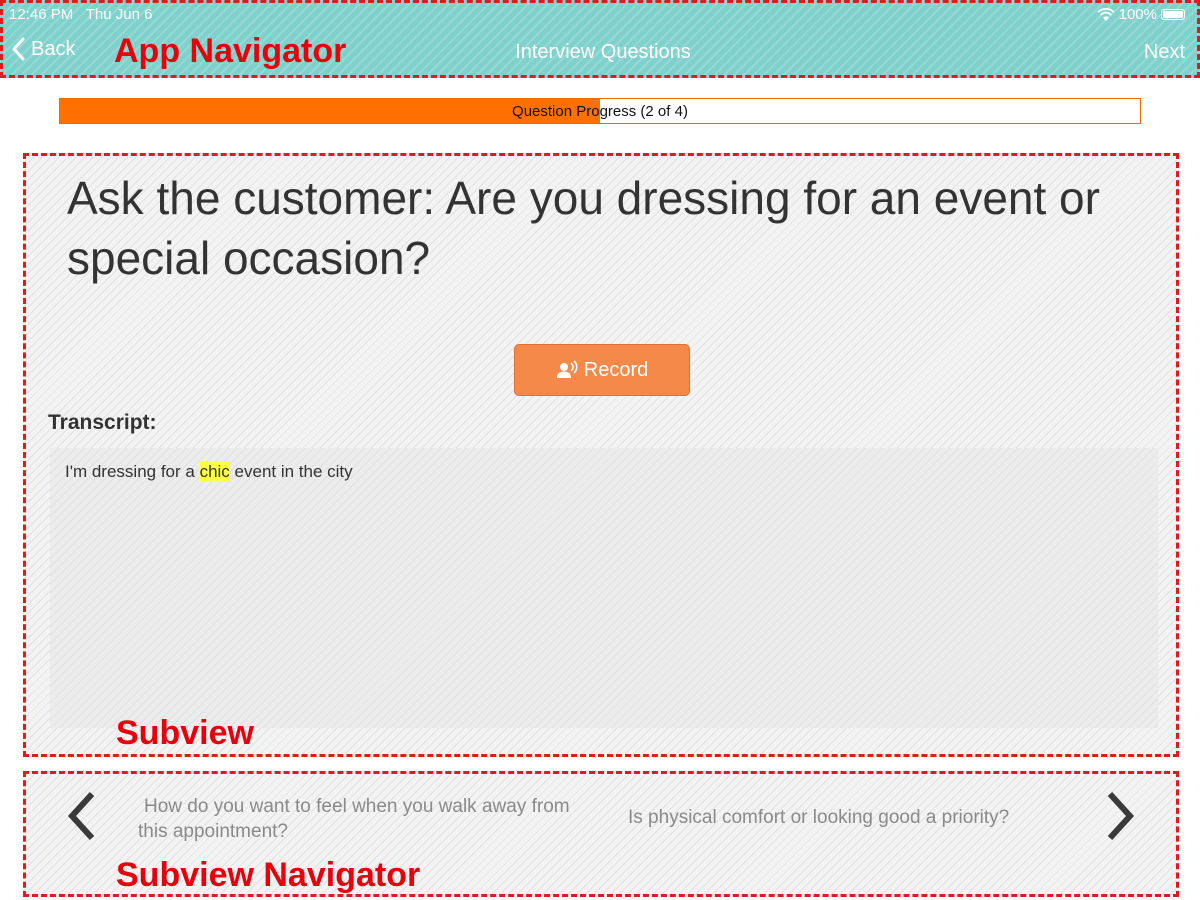 The width and height of the screenshot is (1200, 900). I want to click on status-time: 12:46 PM Thu Jun 6, so click(81, 14).